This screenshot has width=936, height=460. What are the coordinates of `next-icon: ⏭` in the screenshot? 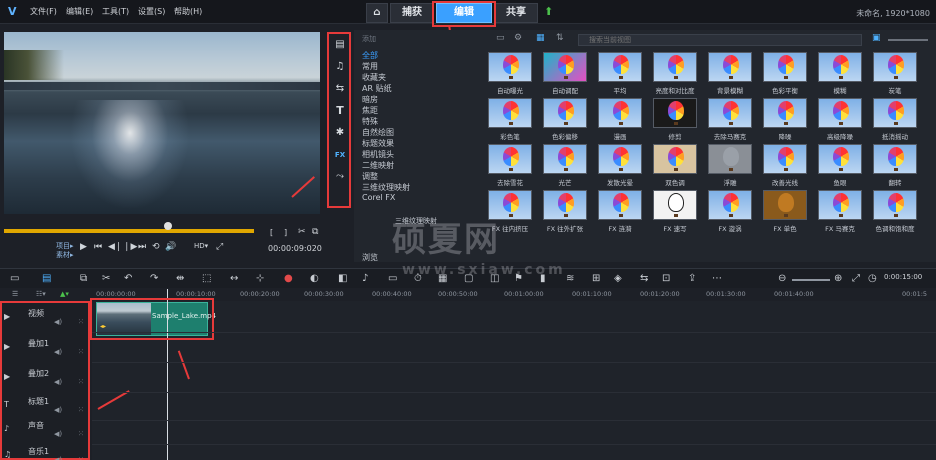 It's located at (142, 247).